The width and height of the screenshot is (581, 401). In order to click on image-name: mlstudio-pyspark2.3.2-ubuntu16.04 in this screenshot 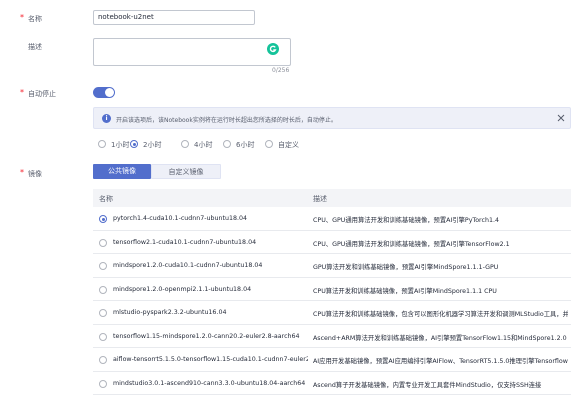, I will do `click(170, 312)`.